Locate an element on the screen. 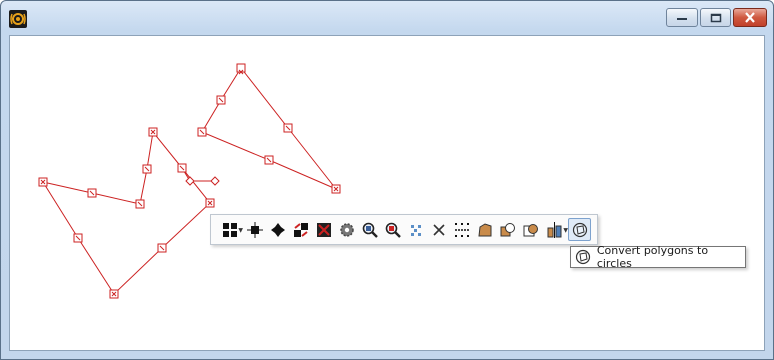 Image resolution: width=774 pixels, height=360 pixels. cross-button is located at coordinates (438, 229).